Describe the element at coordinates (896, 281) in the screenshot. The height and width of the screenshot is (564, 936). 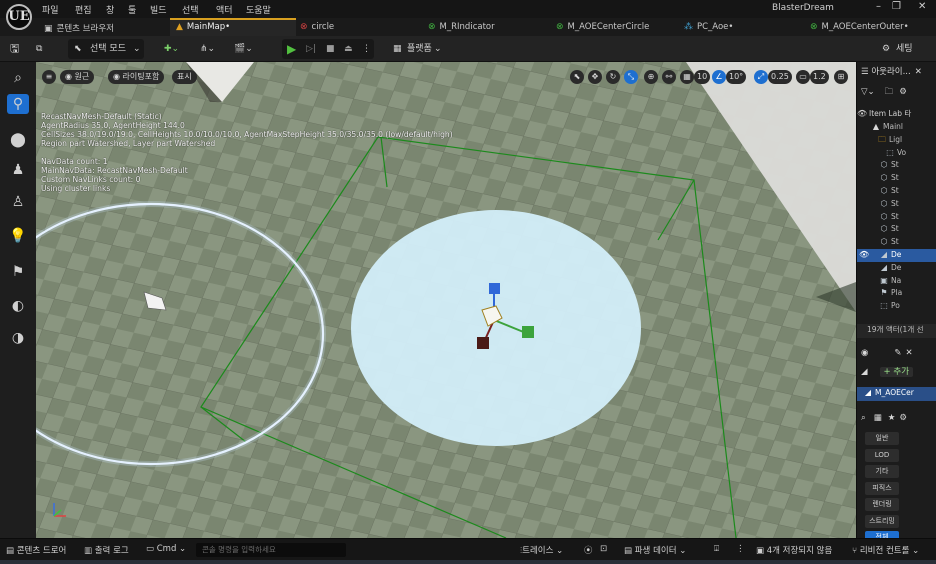
I see `outliner-row: ▣ Na` at that location.